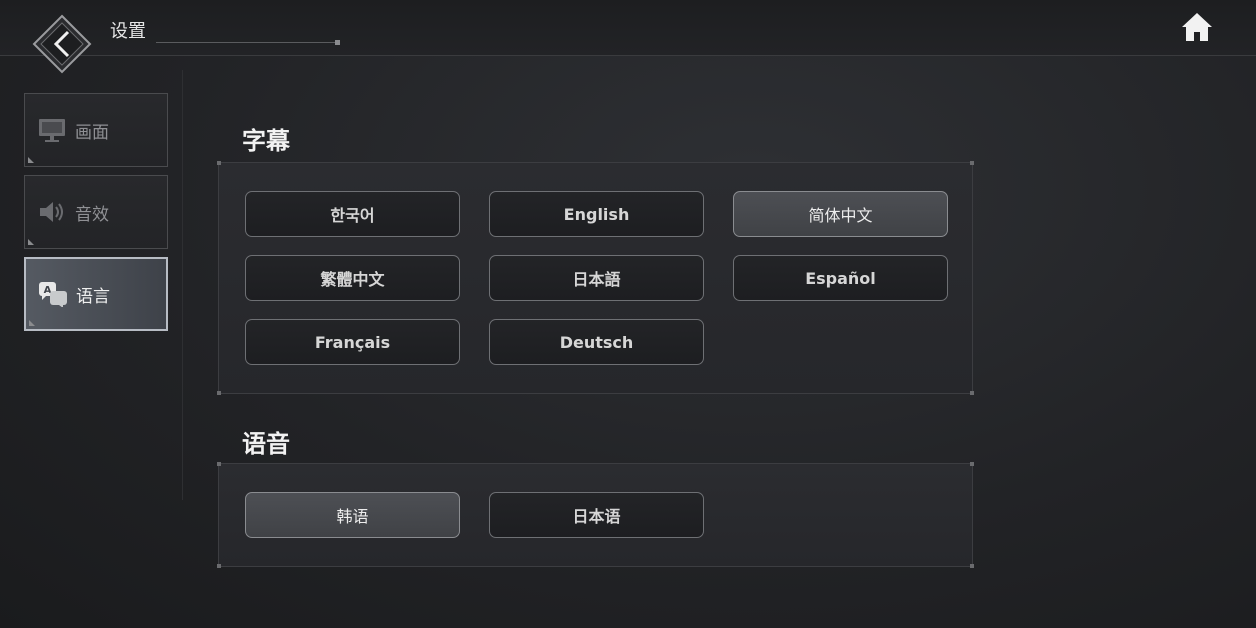 The image size is (1256, 628). Describe the element at coordinates (52, 212) in the screenshot. I see `speaker-icon` at that location.